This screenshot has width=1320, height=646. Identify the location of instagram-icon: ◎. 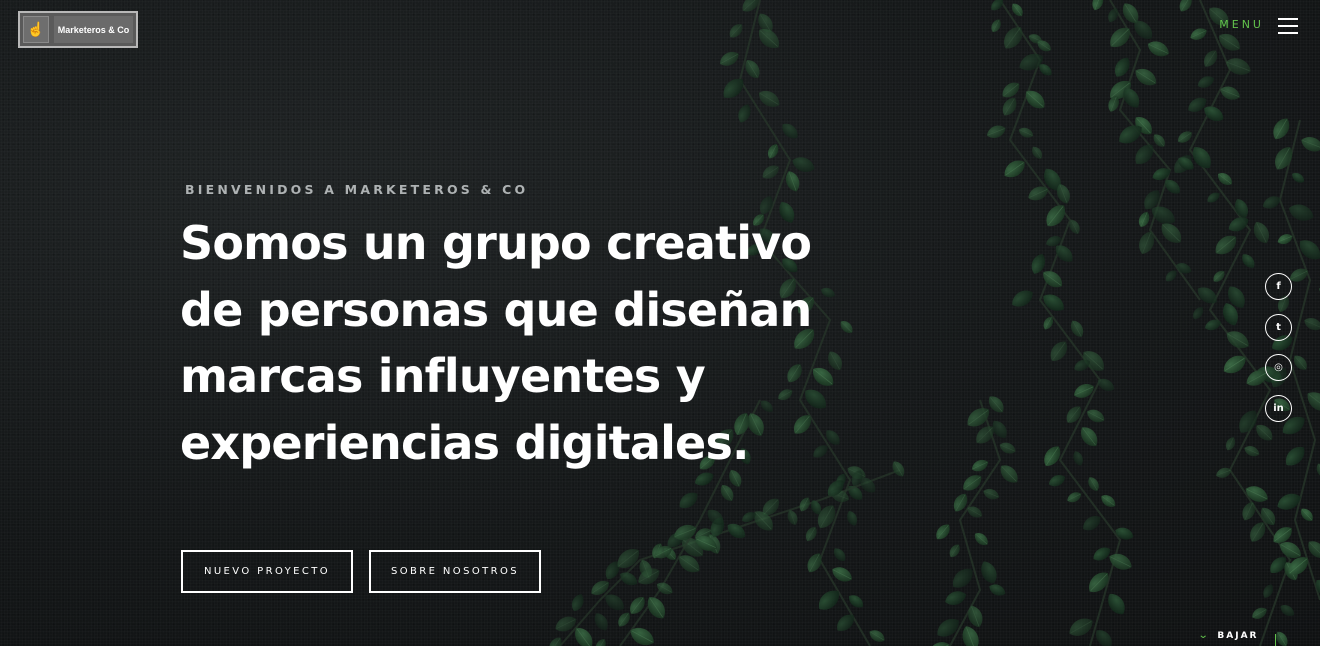
(1278, 367).